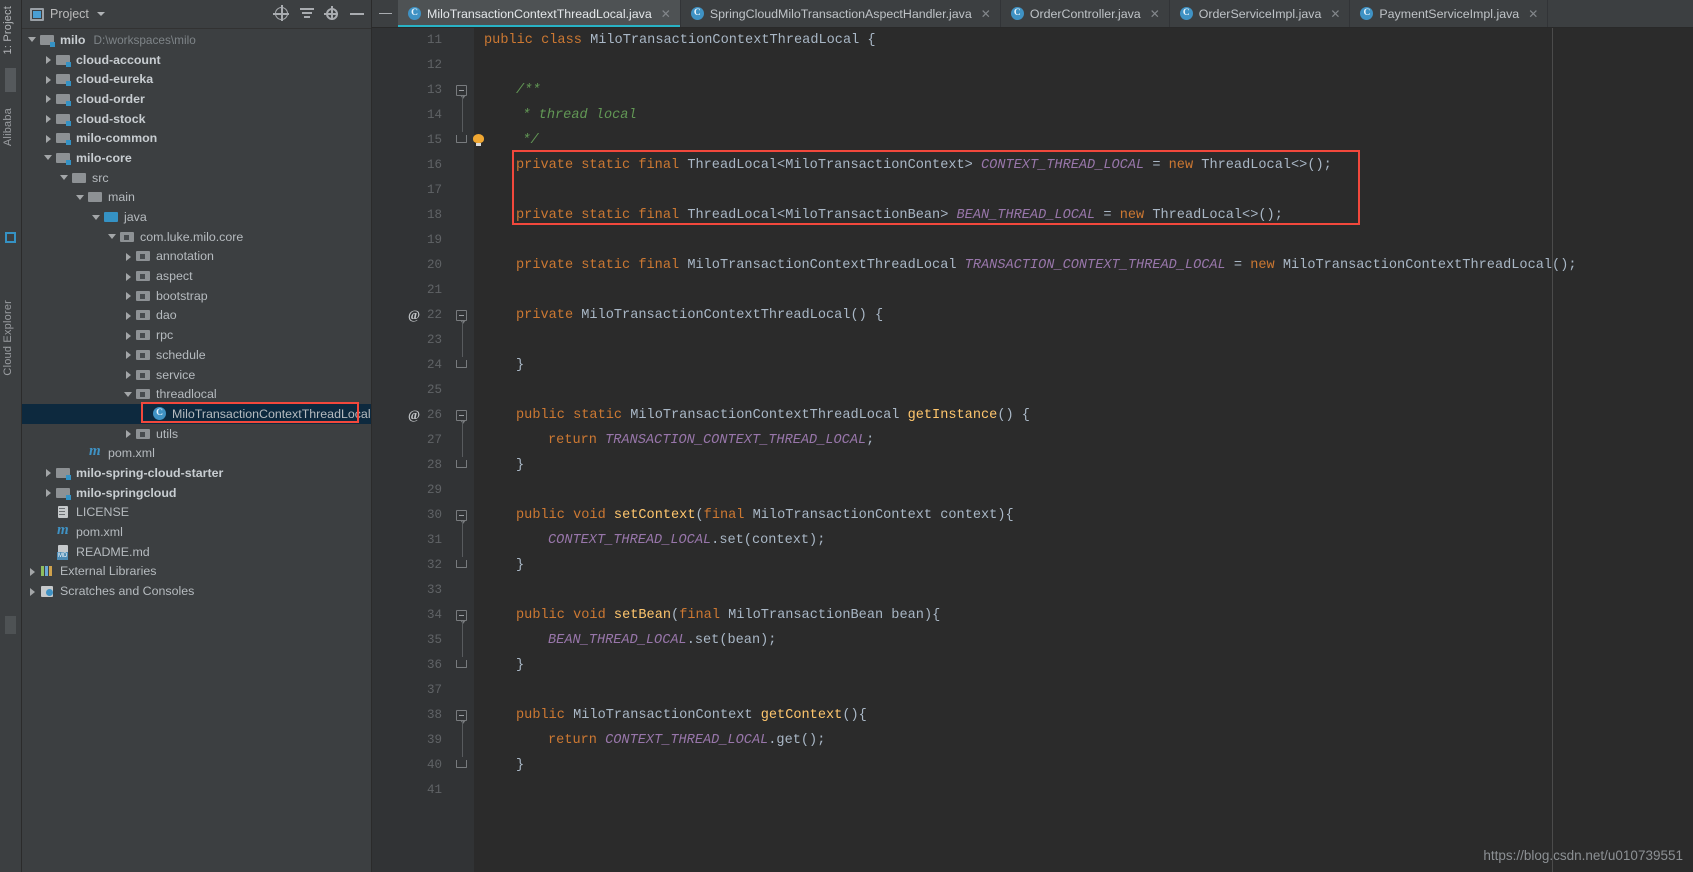 This screenshot has width=1693, height=872. I want to click on tree-item: aspect, so click(196, 276).